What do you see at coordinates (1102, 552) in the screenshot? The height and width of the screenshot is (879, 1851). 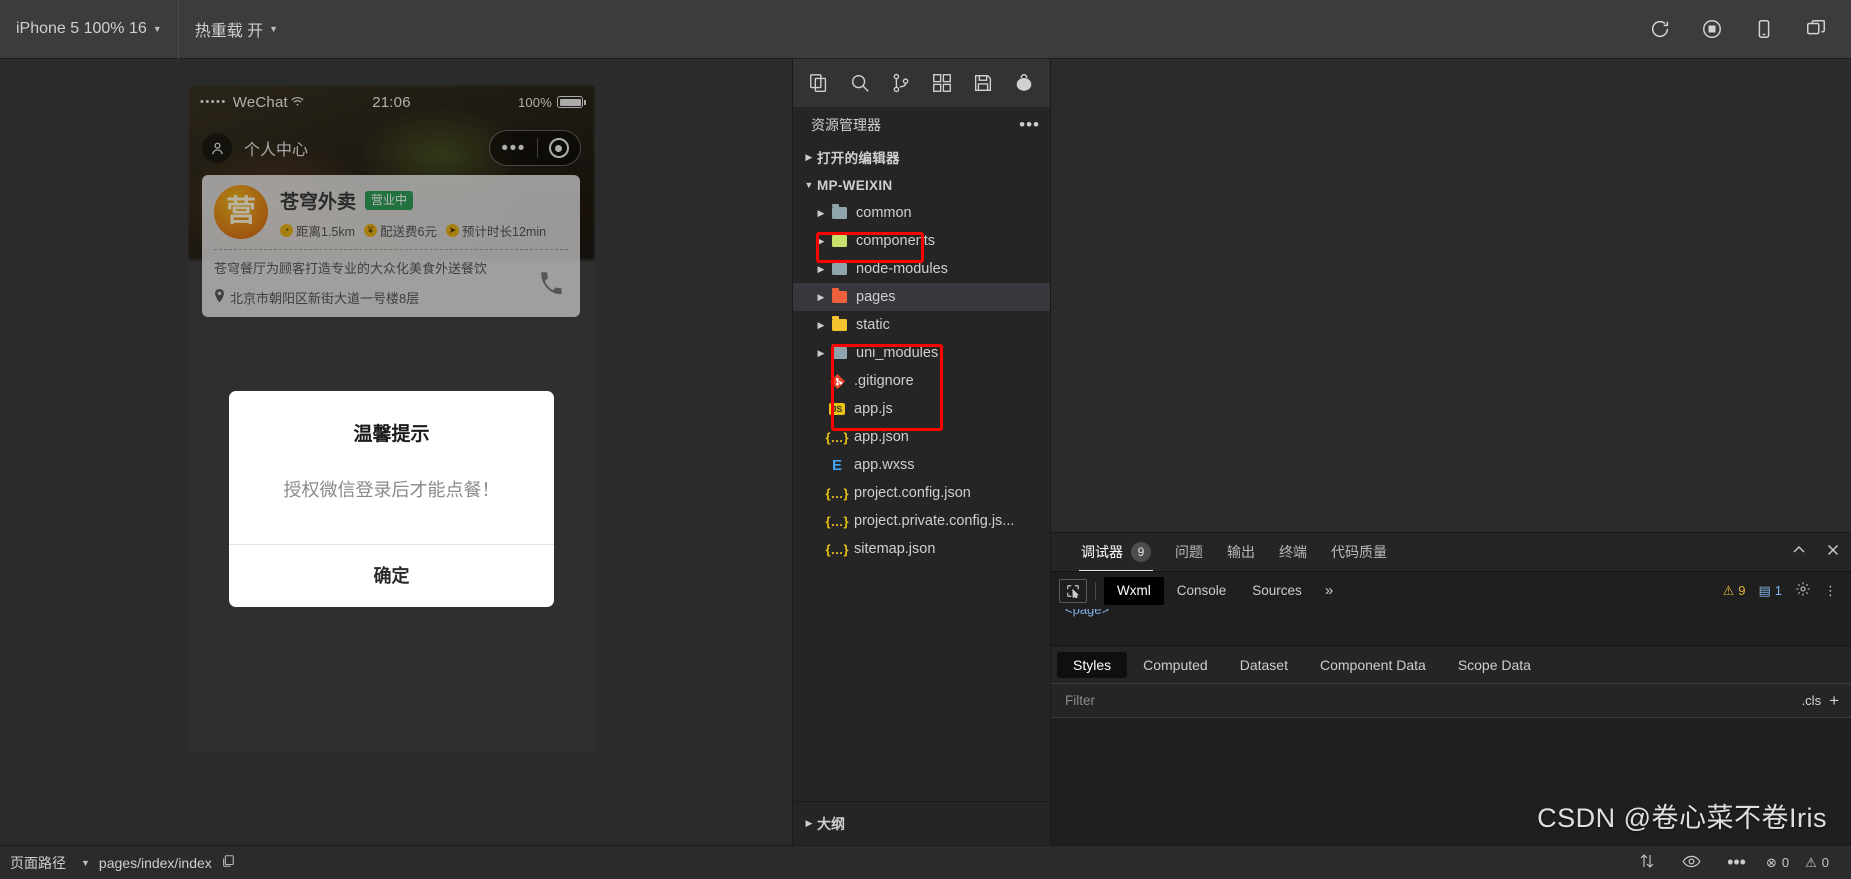 I see `tab-debugger-label: 调试器` at bounding box center [1102, 552].